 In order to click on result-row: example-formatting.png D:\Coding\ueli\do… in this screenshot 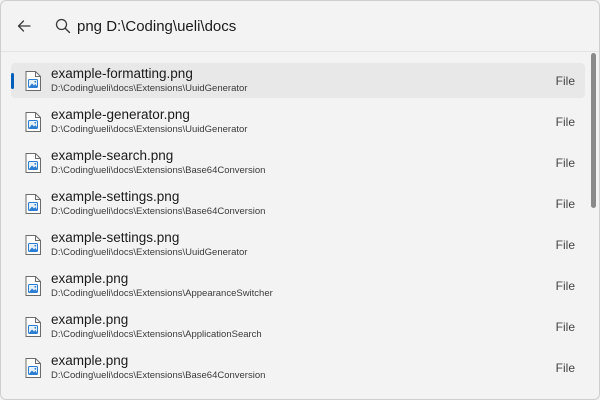, I will do `click(298, 80)`.